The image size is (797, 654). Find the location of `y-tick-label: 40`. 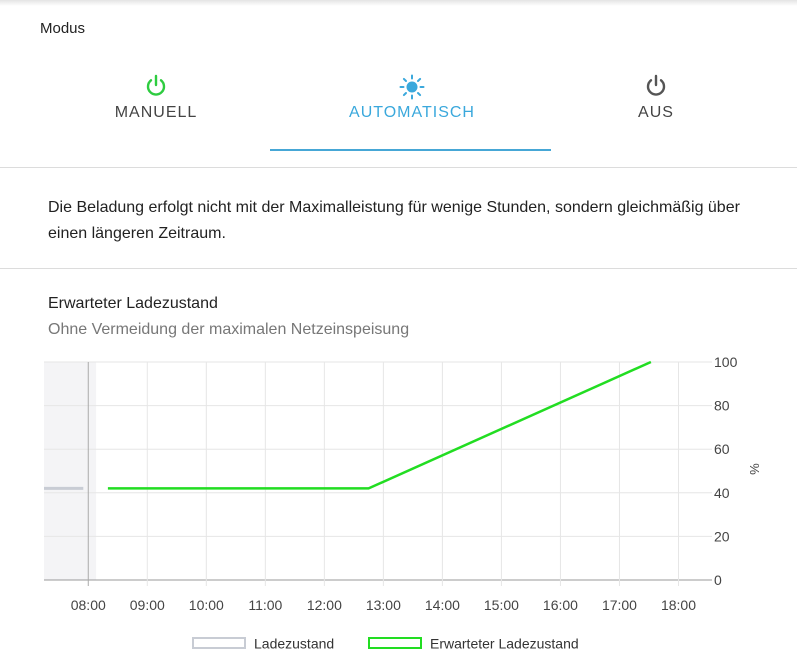

y-tick-label: 40 is located at coordinates (722, 493).